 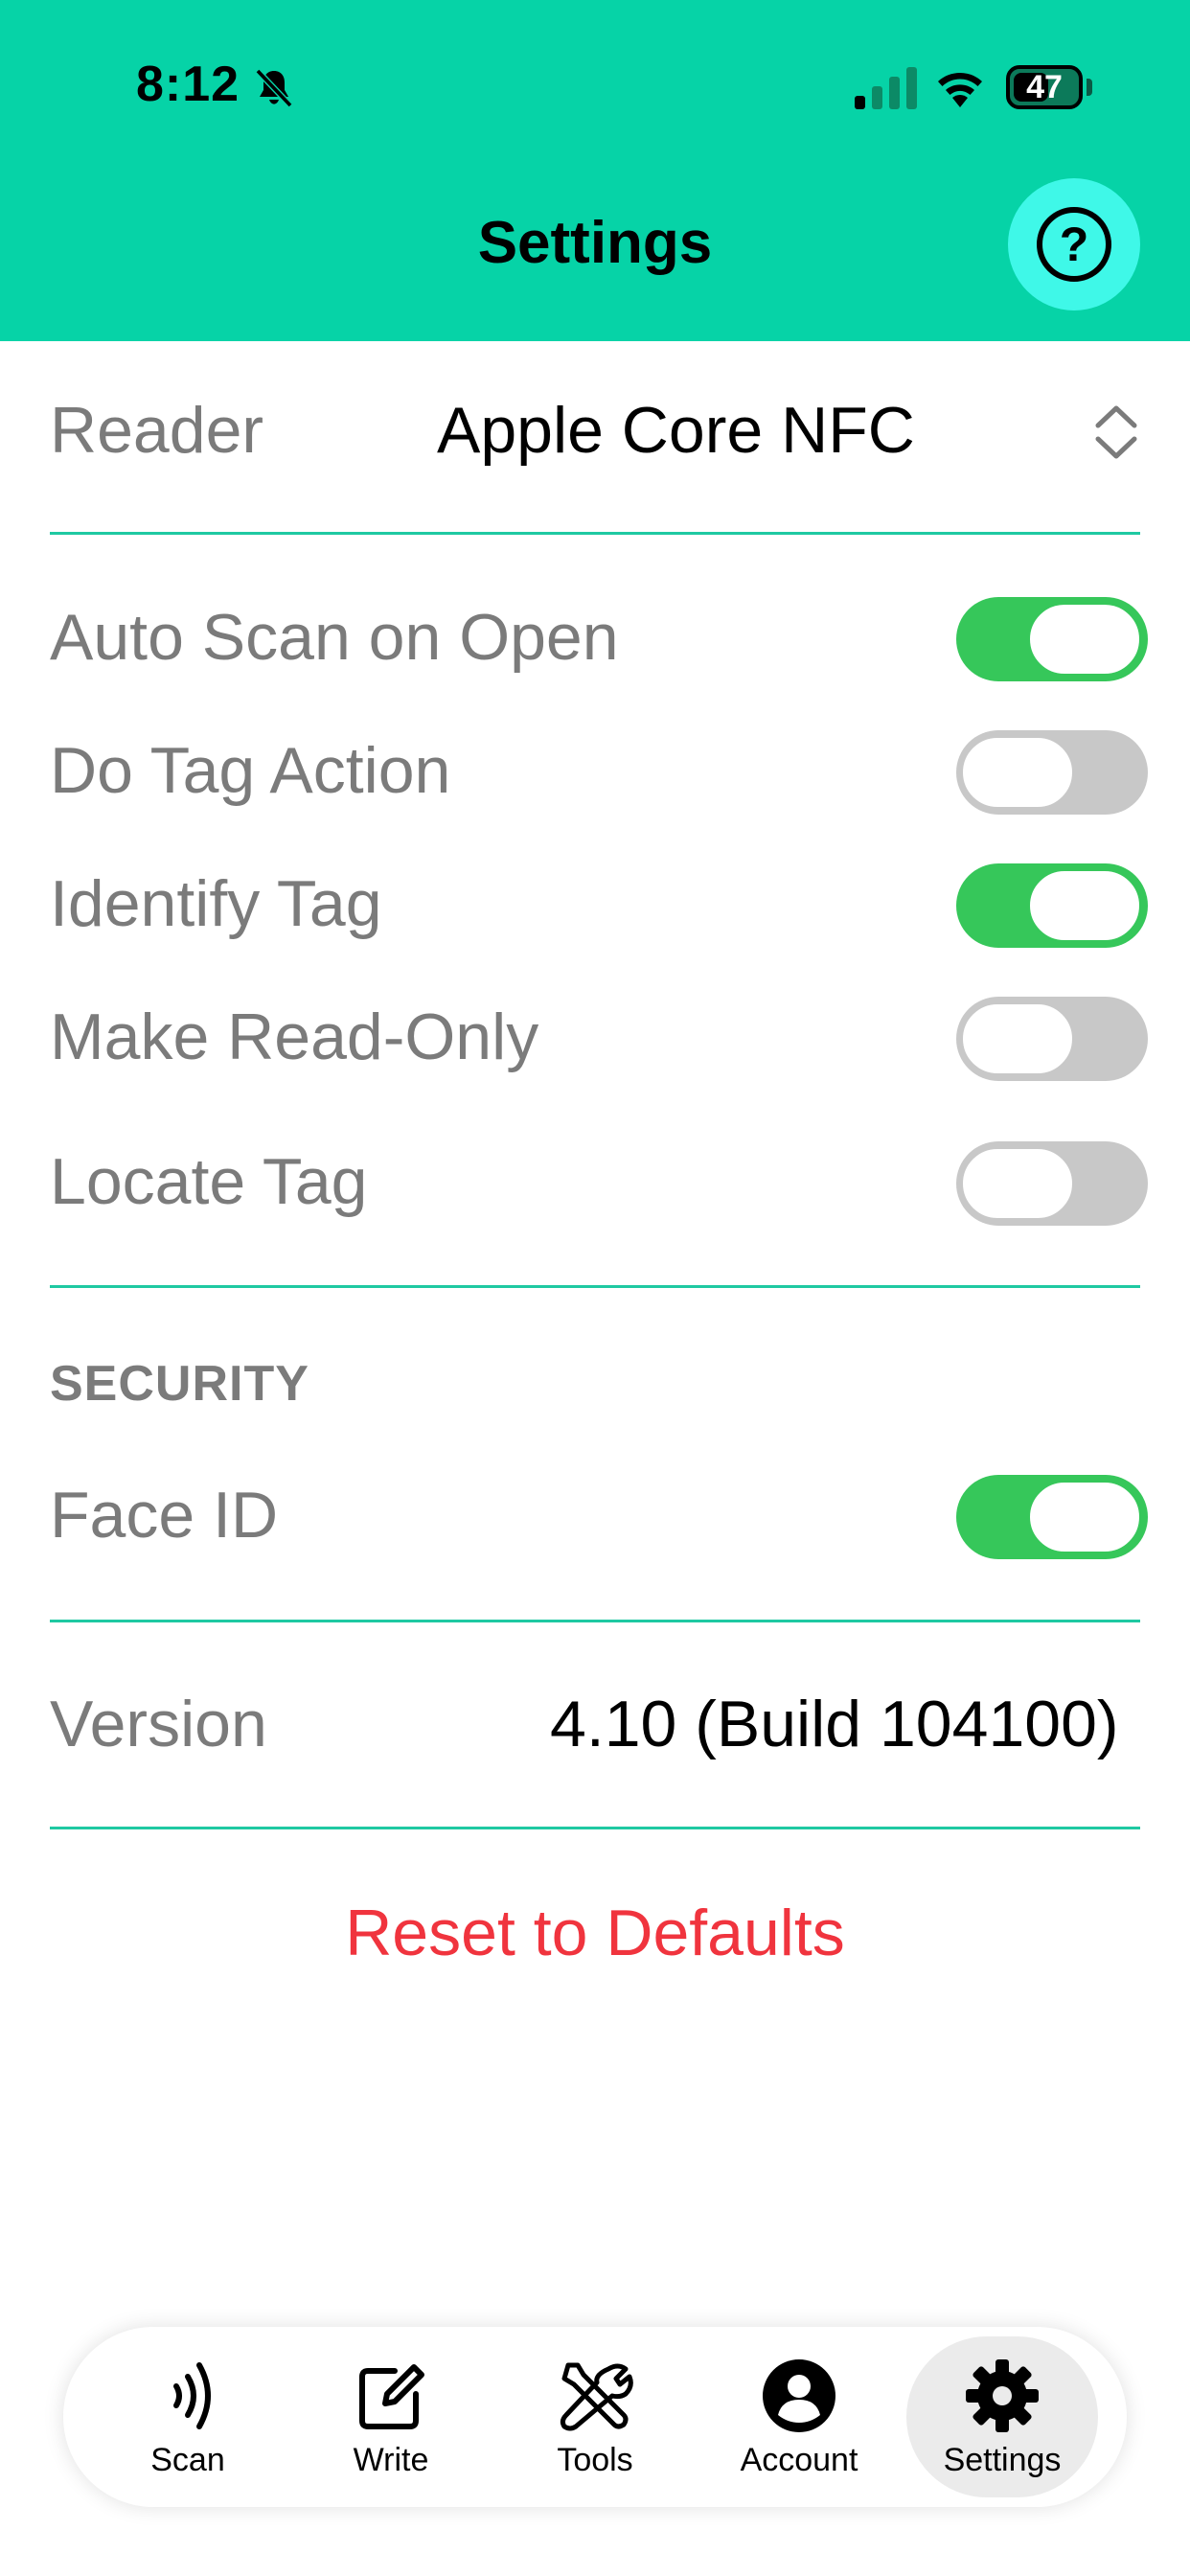 I want to click on do-tag-action-toggle, so click(x=1052, y=772).